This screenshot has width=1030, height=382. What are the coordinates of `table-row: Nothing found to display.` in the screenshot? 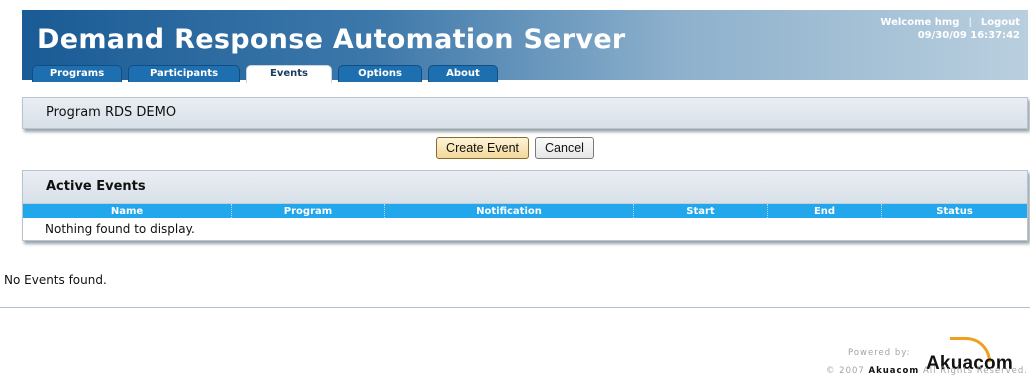 It's located at (525, 229).